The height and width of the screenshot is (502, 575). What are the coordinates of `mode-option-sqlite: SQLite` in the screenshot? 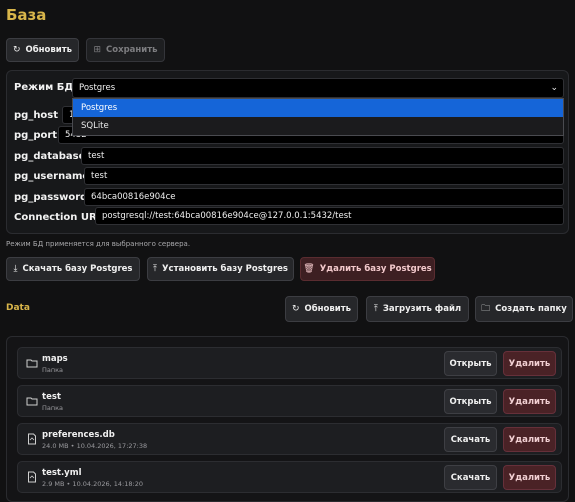 It's located at (318, 126).